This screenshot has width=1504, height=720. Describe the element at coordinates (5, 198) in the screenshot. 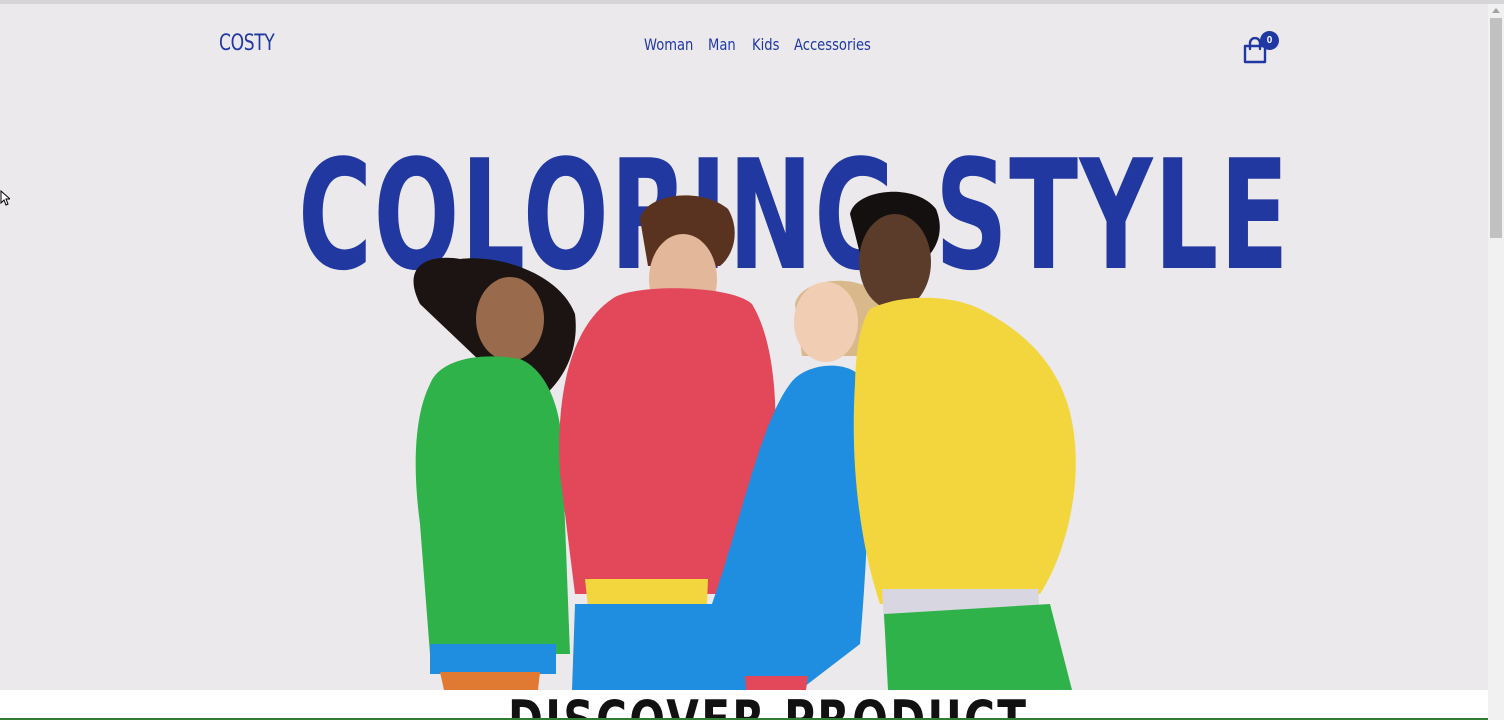

I see `mouse-pointer-icon` at that location.